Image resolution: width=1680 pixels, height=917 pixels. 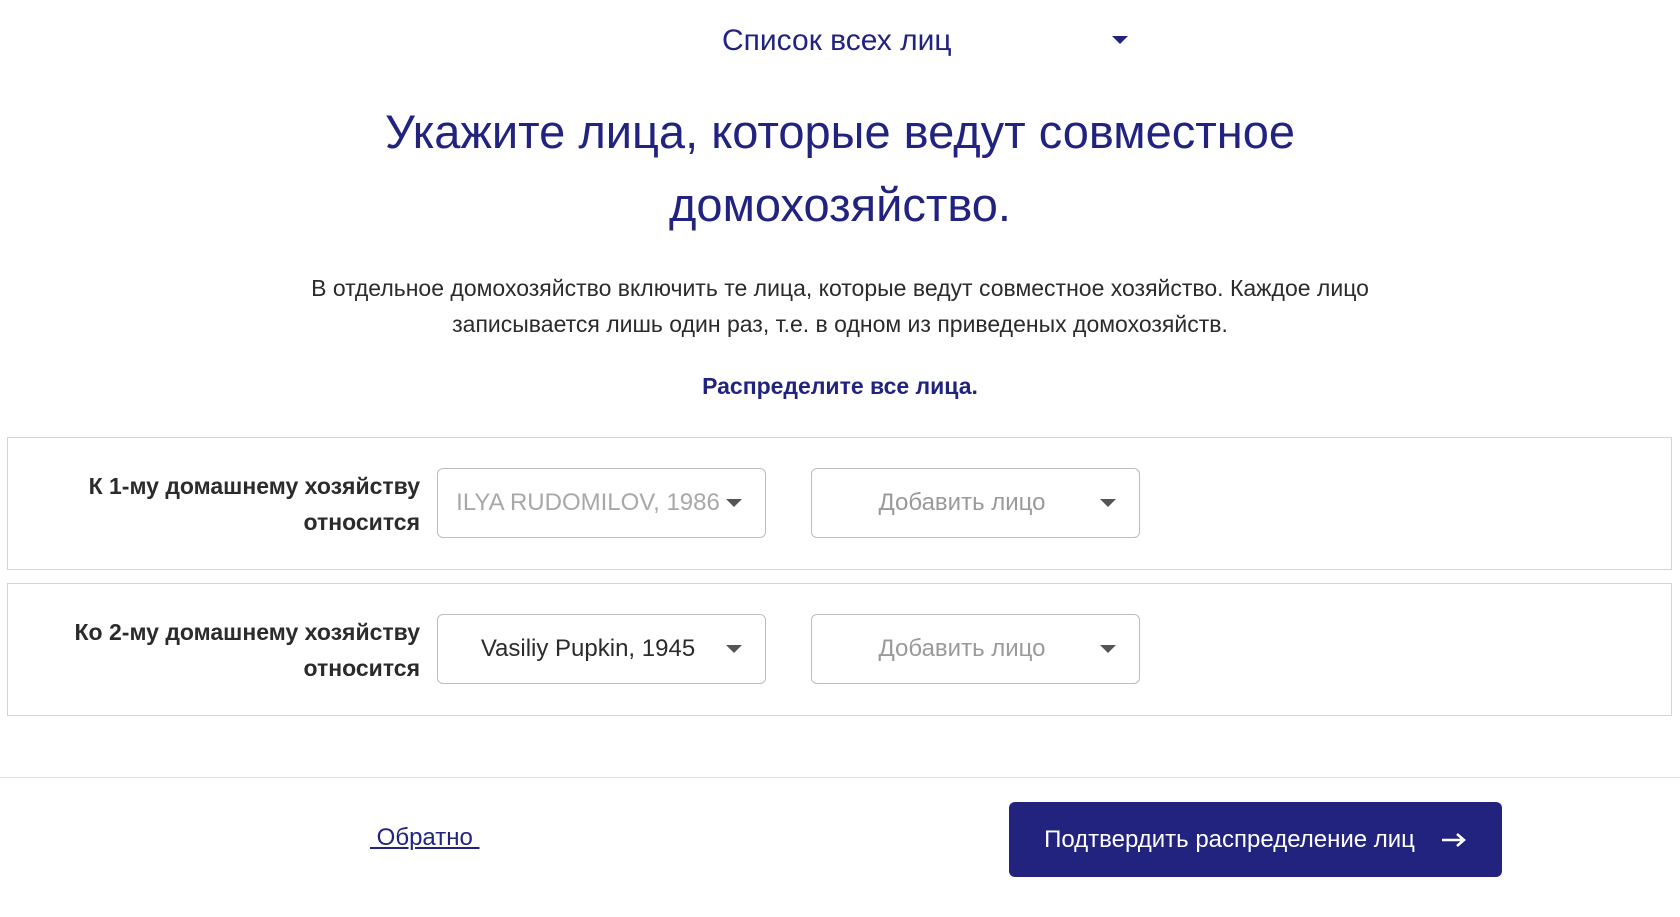 I want to click on confirm-distribution-button: Подтвердить распределение лиц, so click(x=1255, y=839).